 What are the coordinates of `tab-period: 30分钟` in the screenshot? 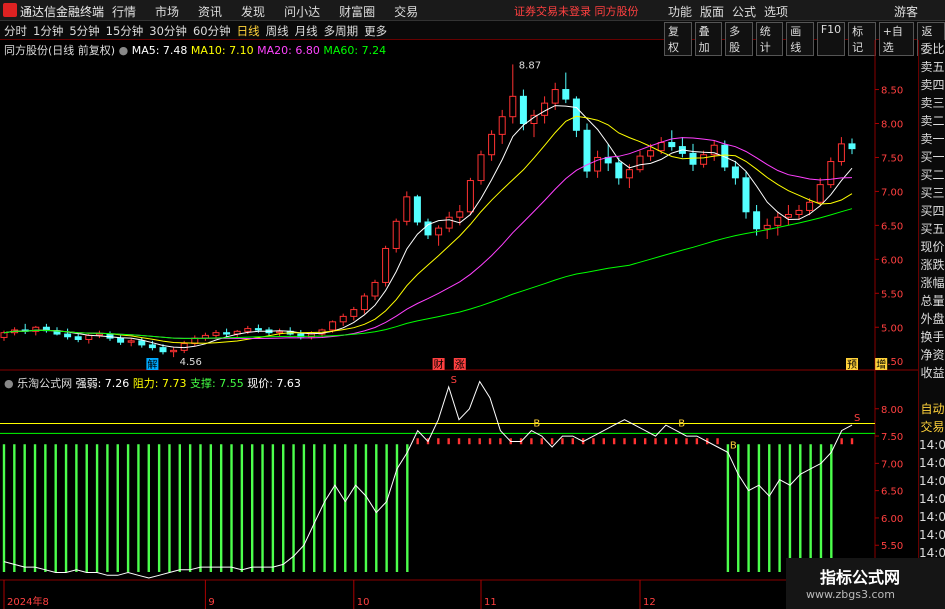 It's located at (168, 31).